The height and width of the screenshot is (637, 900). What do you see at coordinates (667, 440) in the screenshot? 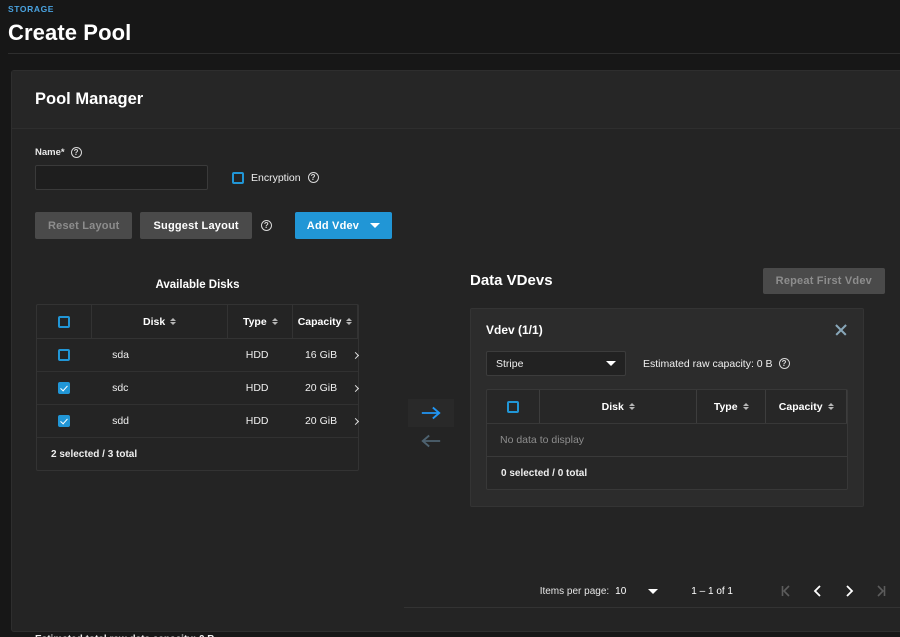
I see `vdev-empty-message: No data to display` at bounding box center [667, 440].